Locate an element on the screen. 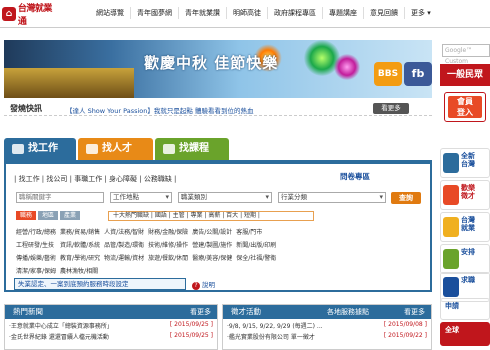 This screenshot has height=350, width=490. book-icon is located at coordinates (169, 149).